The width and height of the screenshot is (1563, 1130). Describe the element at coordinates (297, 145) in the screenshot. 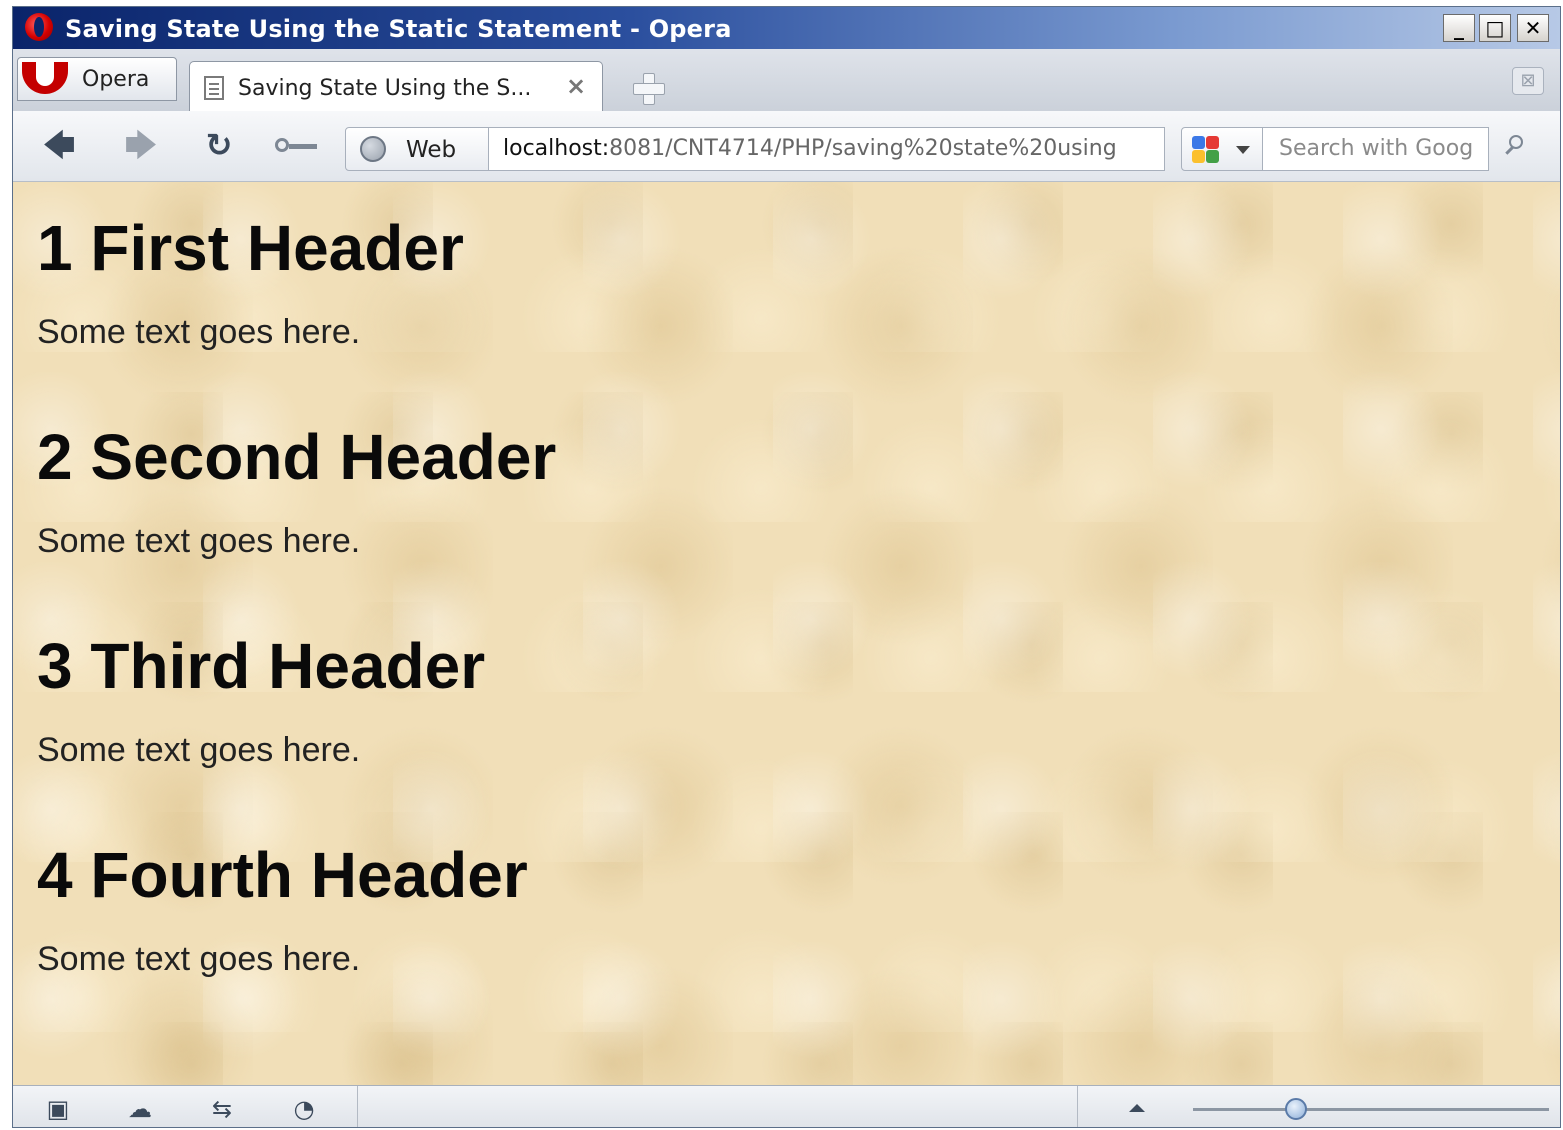

I see `key-icon` at that location.